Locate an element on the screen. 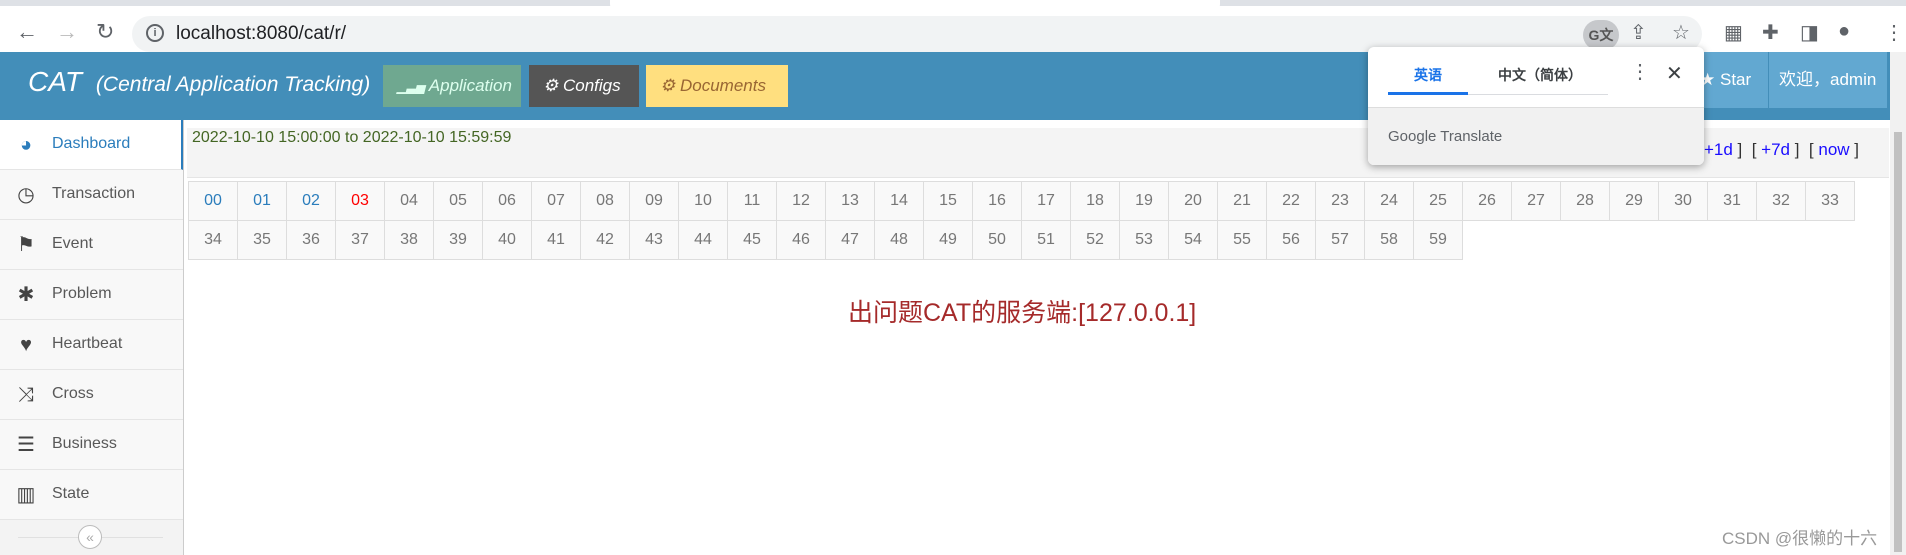 This screenshot has width=1906, height=555. minute-cell-26: 26 is located at coordinates (1487, 201).